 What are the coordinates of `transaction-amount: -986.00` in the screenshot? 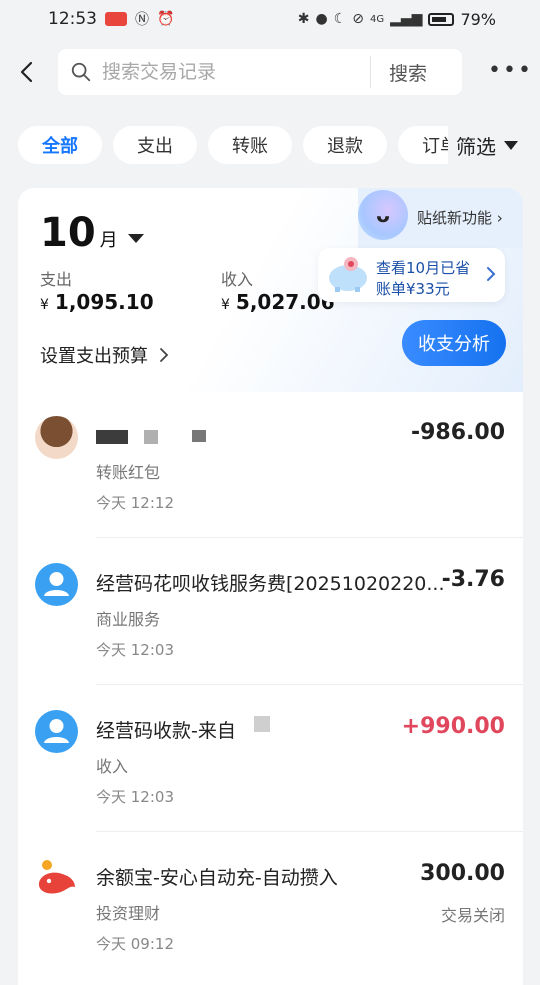 It's located at (457, 432).